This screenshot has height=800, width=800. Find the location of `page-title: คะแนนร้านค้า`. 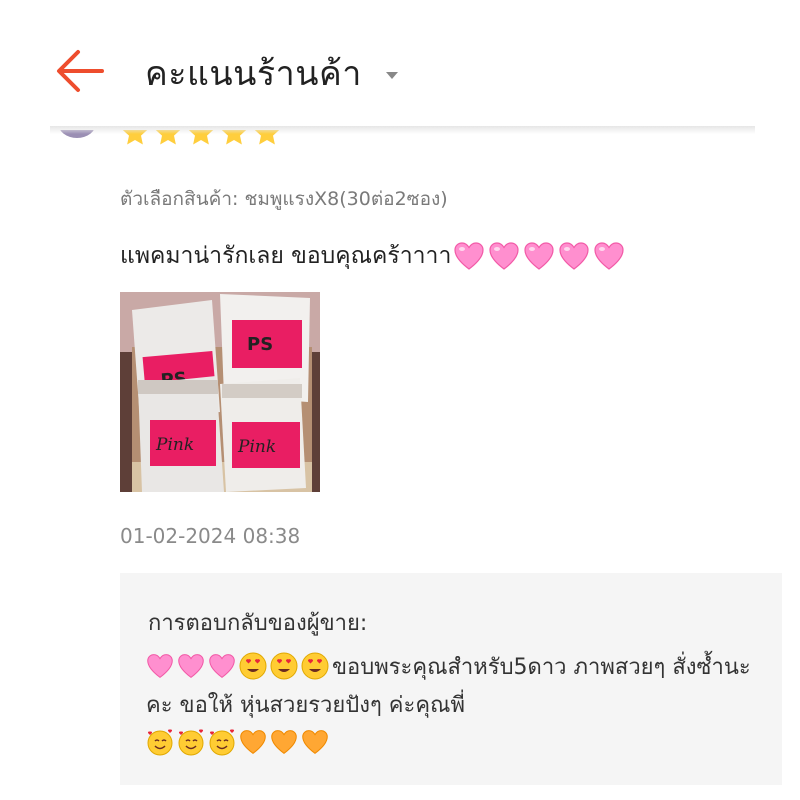

page-title: คะแนนร้านค้า is located at coordinates (253, 74).